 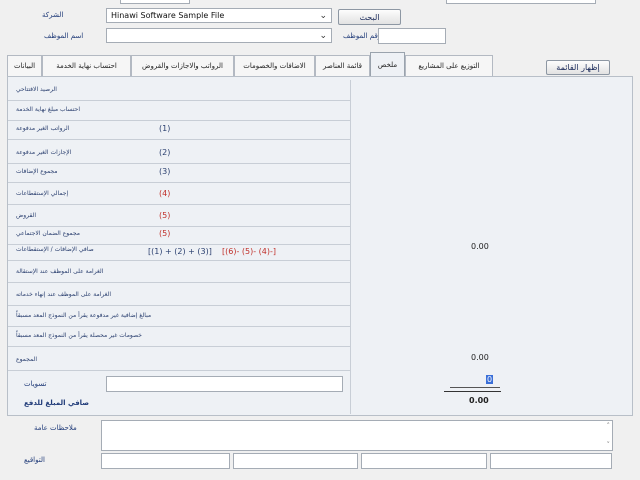 What do you see at coordinates (179, 272) in the screenshot?
I see `summary-row: الغرامة على الموظف عند الإستقالة` at bounding box center [179, 272].